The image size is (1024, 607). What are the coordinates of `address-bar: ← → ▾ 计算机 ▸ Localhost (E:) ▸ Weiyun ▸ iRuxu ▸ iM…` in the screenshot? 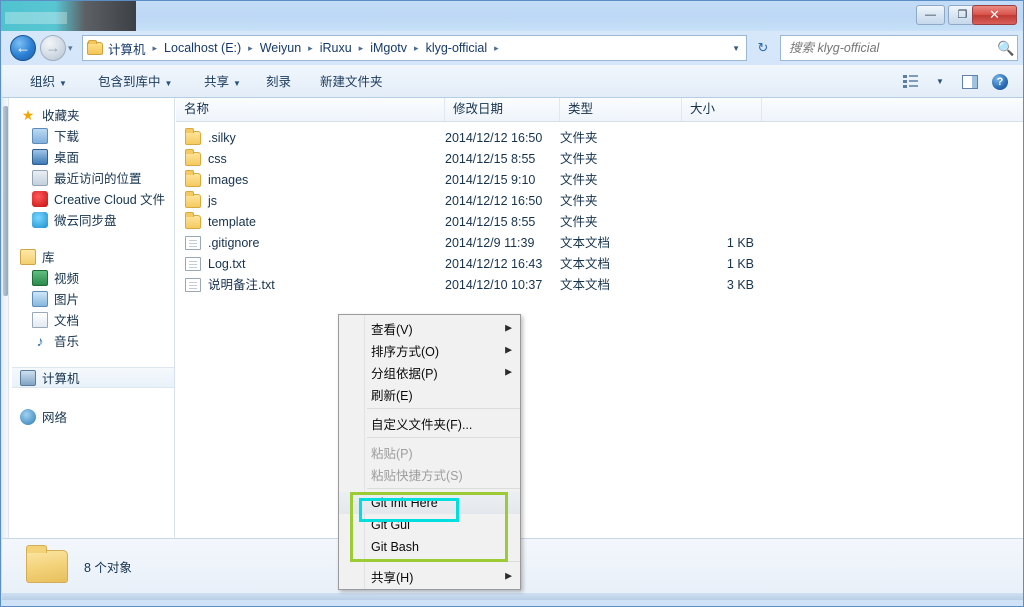 It's located at (512, 48).